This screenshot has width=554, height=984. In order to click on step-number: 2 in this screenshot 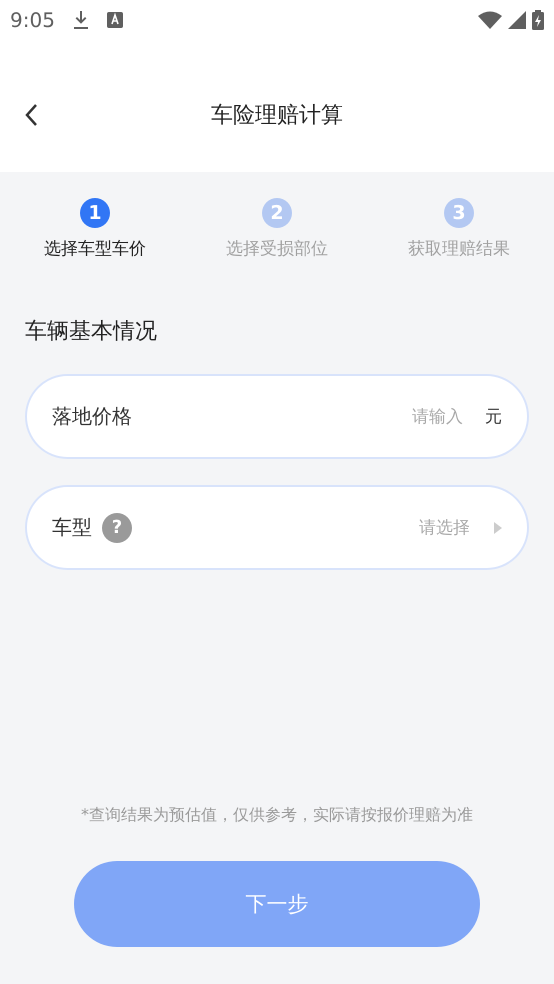, I will do `click(277, 213)`.